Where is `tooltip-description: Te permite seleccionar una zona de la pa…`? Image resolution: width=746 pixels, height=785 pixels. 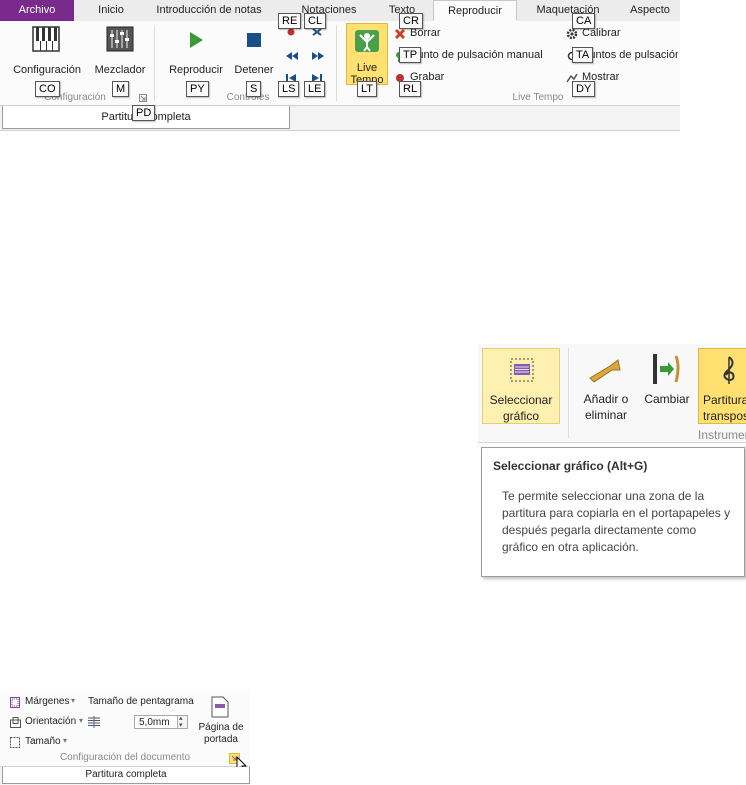
tooltip-description: Te permite seleccionar una zona de la pa… is located at coordinates (616, 521).